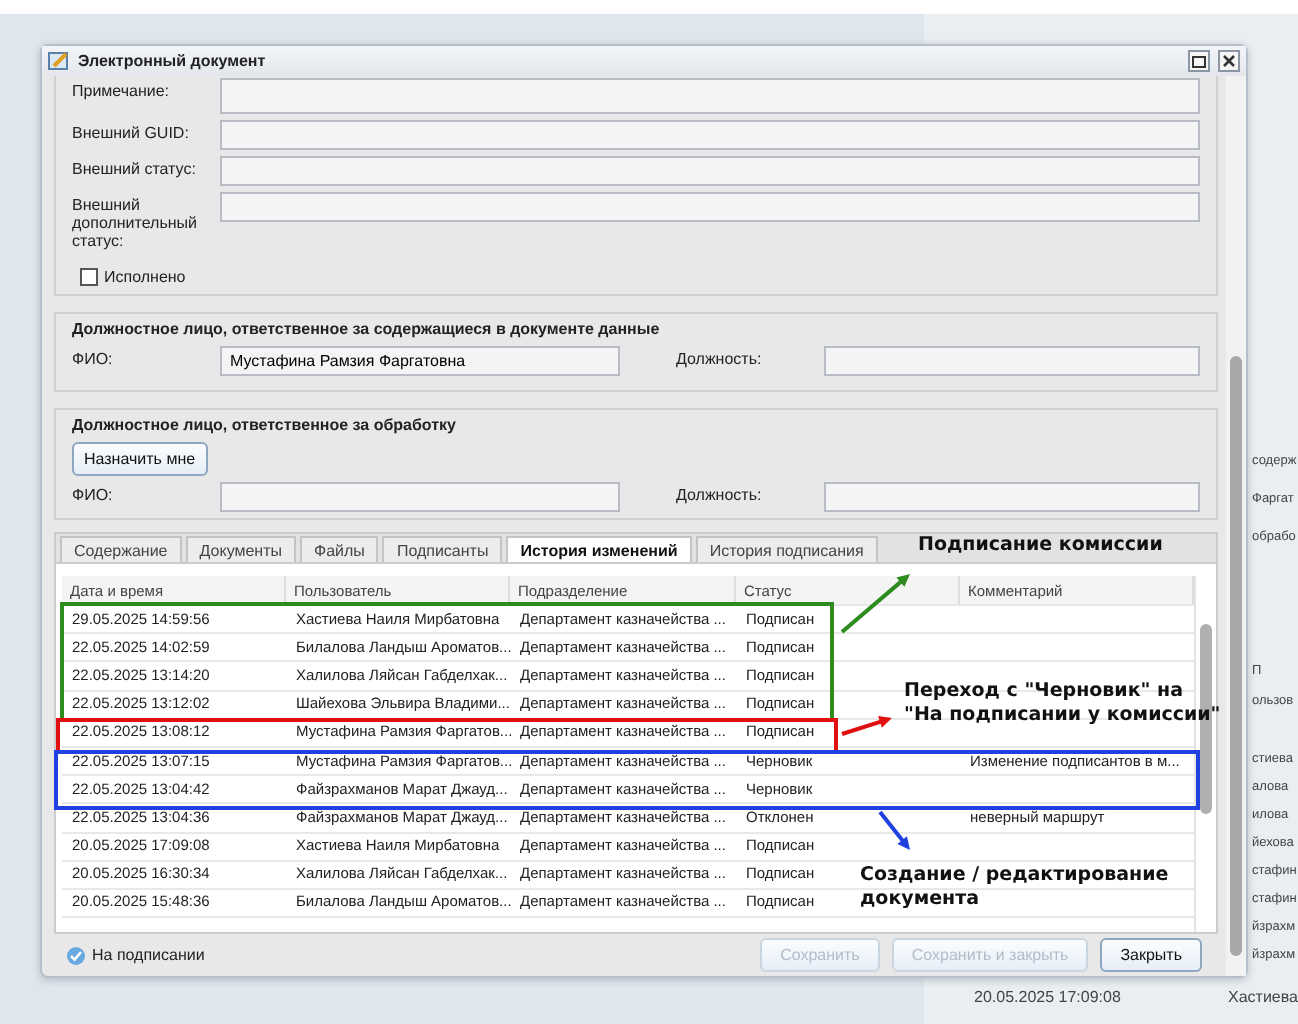 The height and width of the screenshot is (1024, 1298). I want to click on field-label: Внешний статус:, so click(135, 168).